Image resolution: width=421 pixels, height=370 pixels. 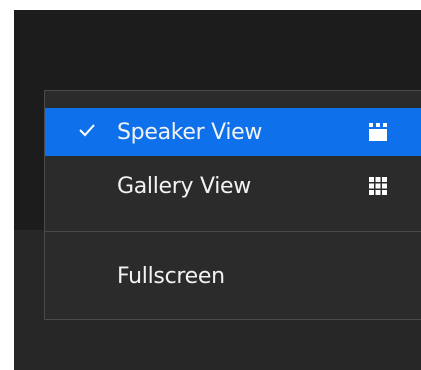 What do you see at coordinates (233, 276) in the screenshot?
I see `menu-item-fullscreen: Fullscreen` at bounding box center [233, 276].